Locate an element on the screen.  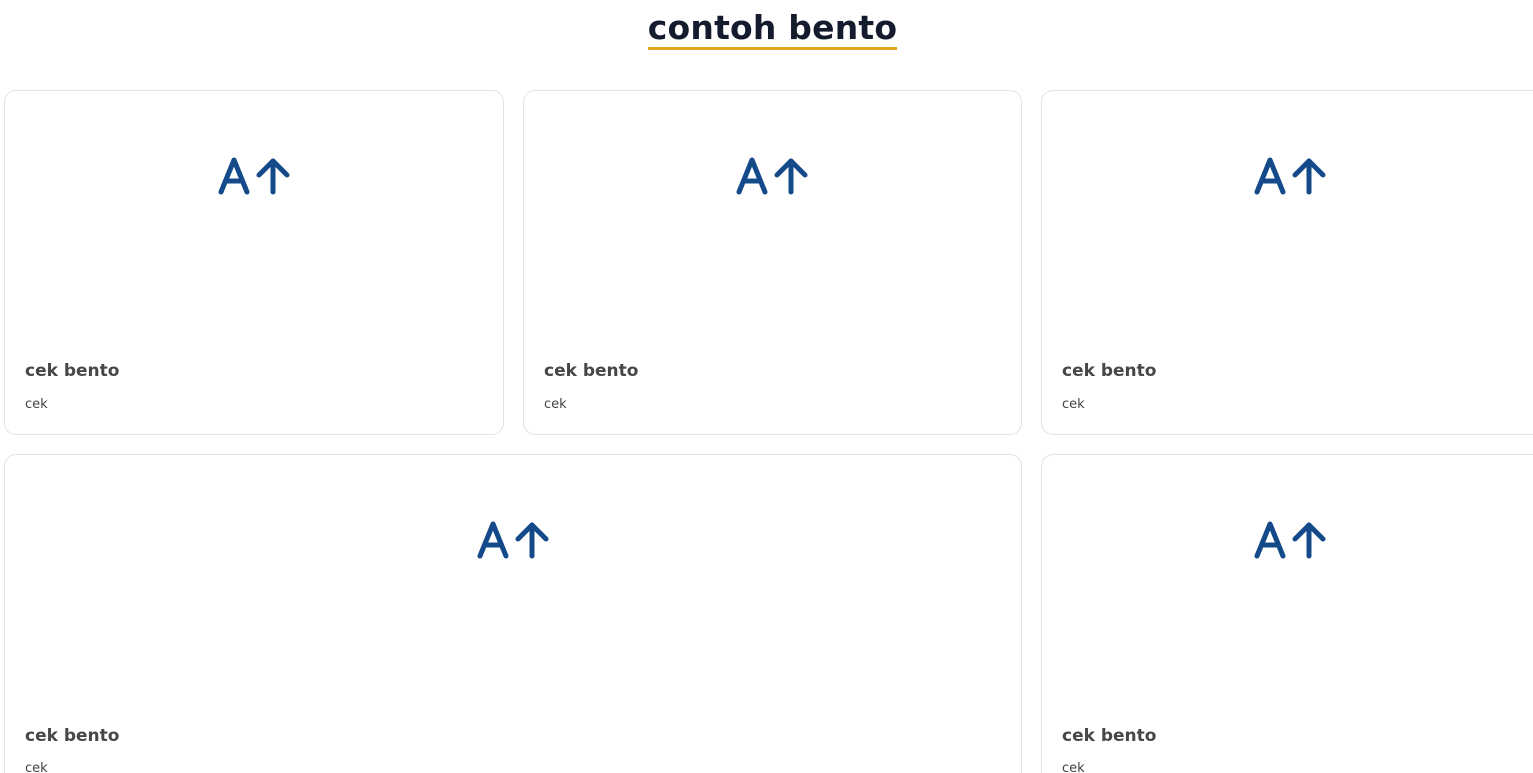
page-header: contoh bento is located at coordinates (766, 29).